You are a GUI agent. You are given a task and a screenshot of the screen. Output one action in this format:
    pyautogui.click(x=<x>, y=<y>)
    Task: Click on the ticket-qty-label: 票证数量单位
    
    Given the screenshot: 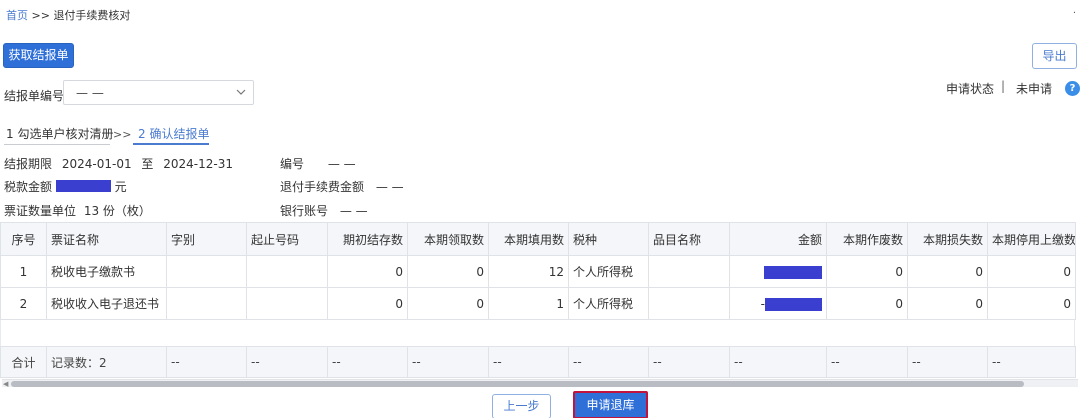 What is the action you would take?
    pyautogui.click(x=40, y=211)
    